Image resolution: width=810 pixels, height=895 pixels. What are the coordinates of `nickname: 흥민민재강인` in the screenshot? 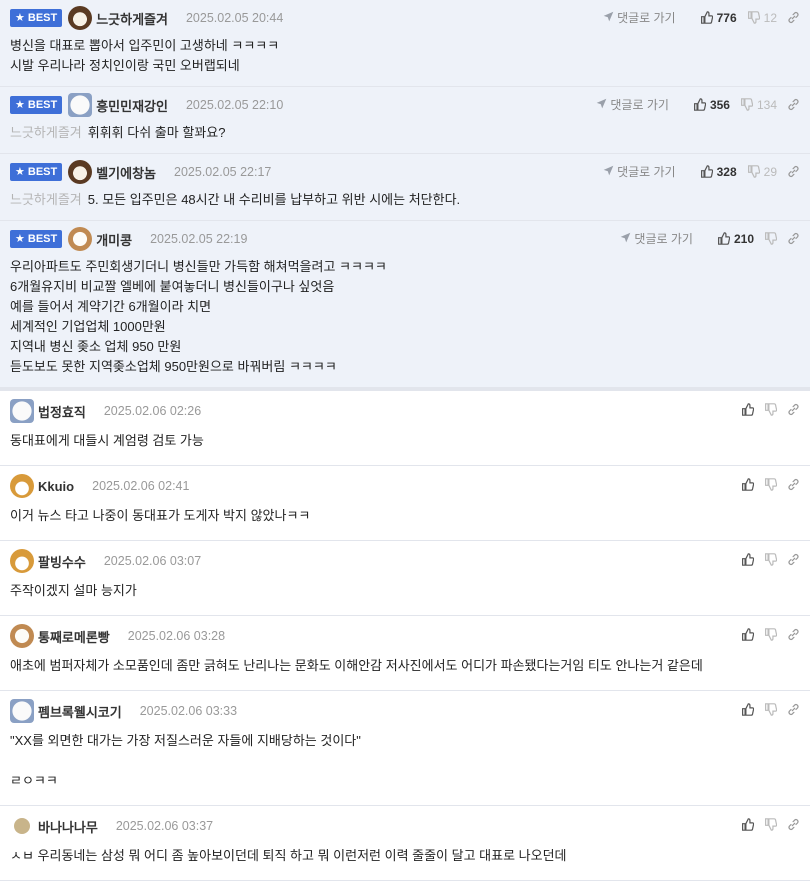 It's located at (132, 105).